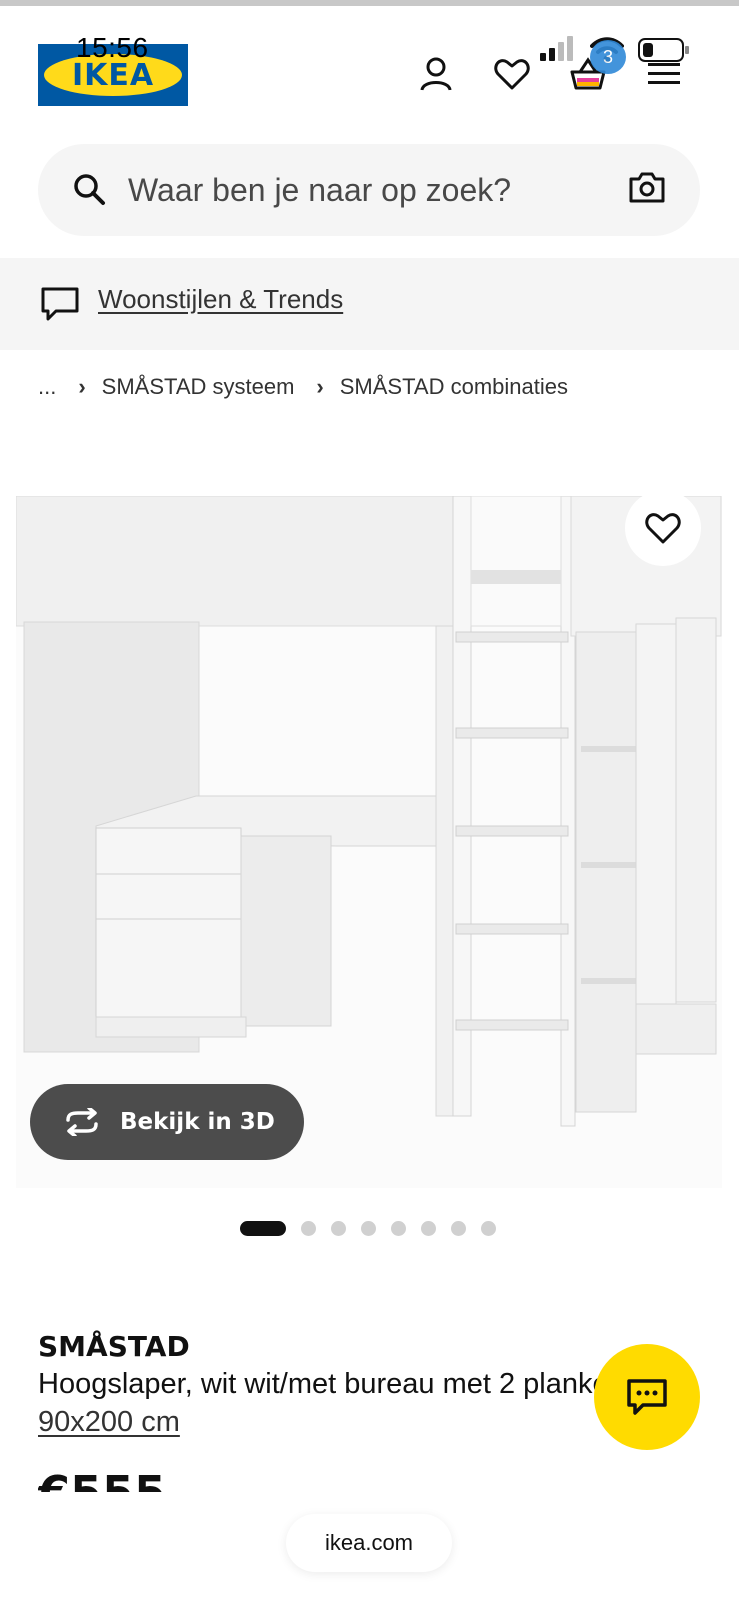 The width and height of the screenshot is (739, 1600). I want to click on view-3d-button: Bekijk in 3D, so click(167, 1122).